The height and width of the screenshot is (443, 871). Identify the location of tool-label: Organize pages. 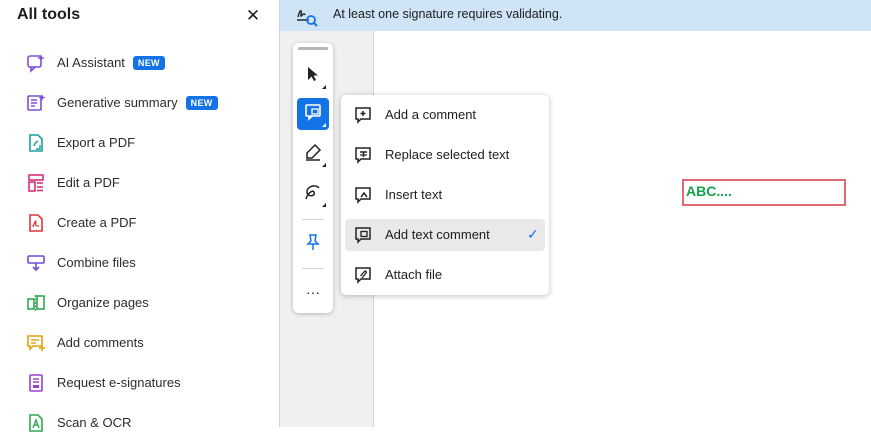
(103, 302).